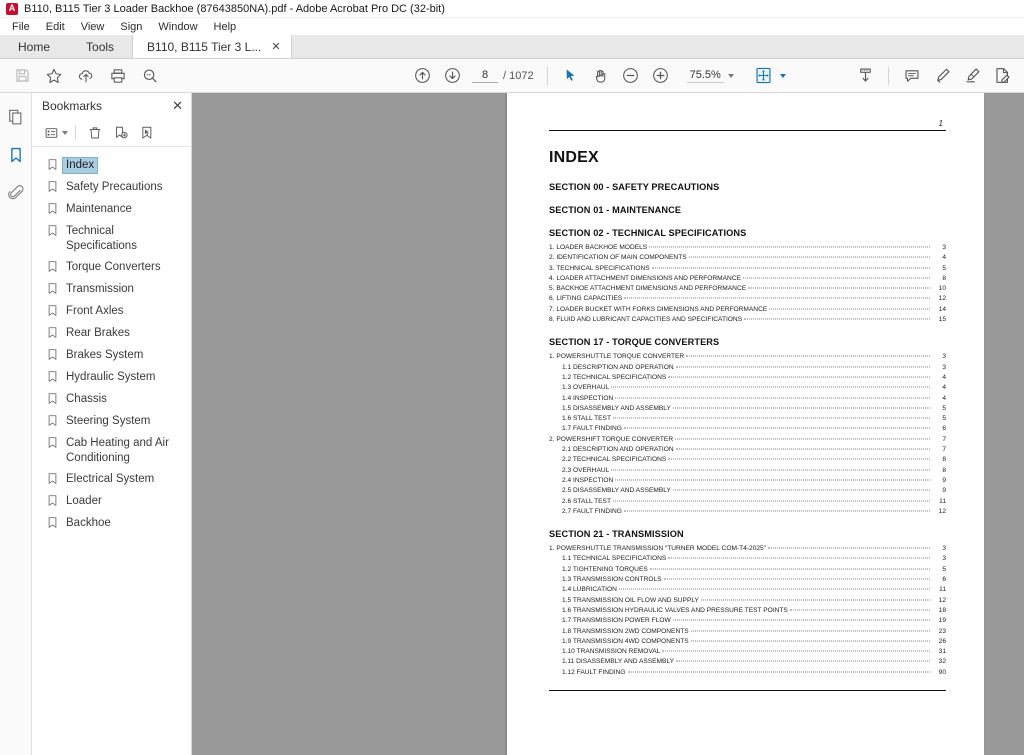  What do you see at coordinates (1002, 76) in the screenshot?
I see `fill-and-sign-icon` at bounding box center [1002, 76].